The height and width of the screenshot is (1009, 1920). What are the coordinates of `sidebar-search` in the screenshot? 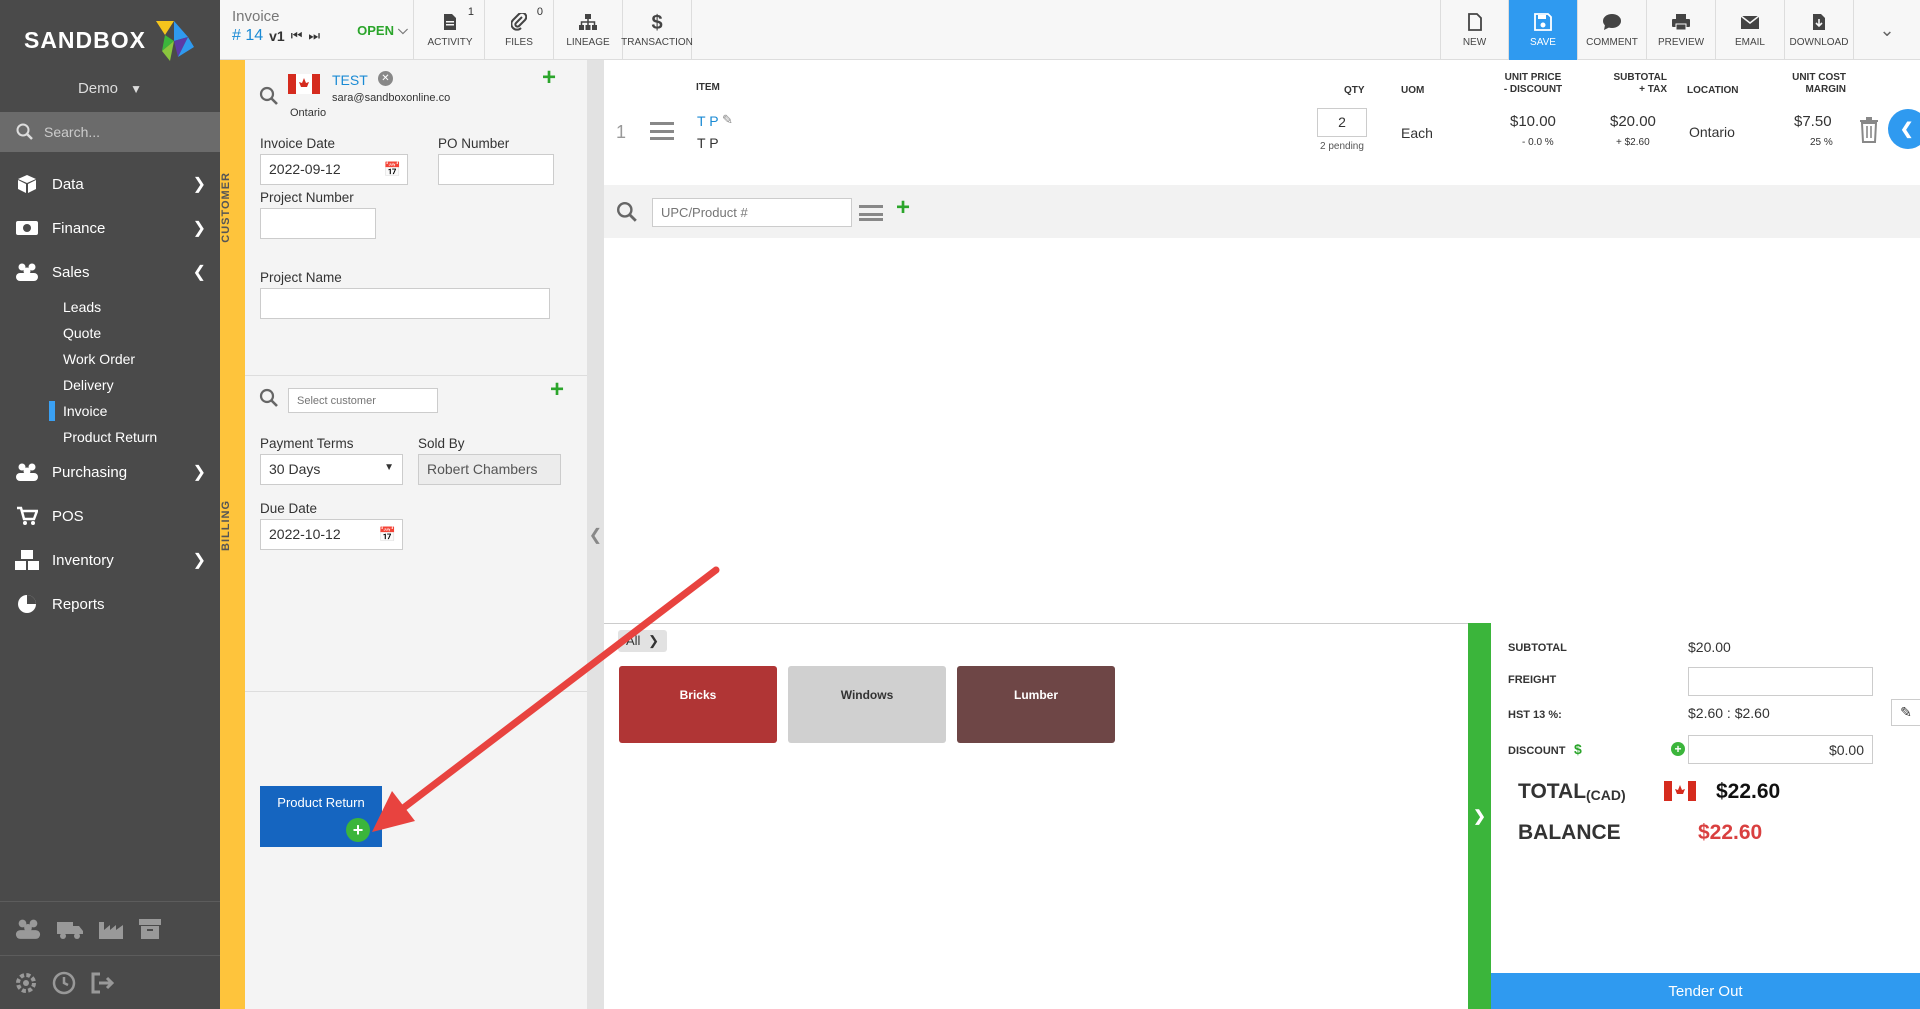 It's located at (110, 132).